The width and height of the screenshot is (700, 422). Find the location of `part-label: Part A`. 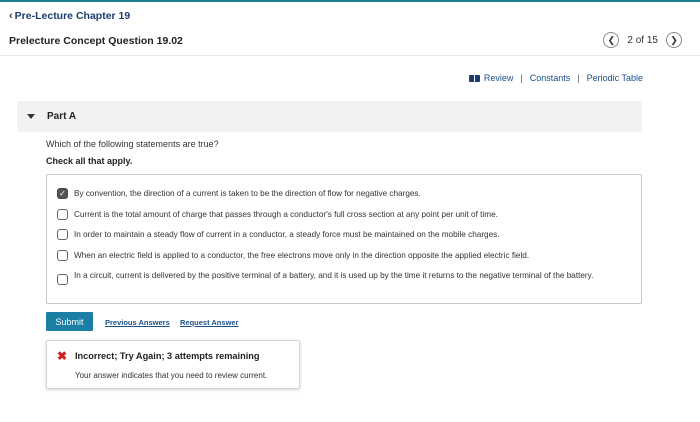

part-label: Part A is located at coordinates (62, 116).